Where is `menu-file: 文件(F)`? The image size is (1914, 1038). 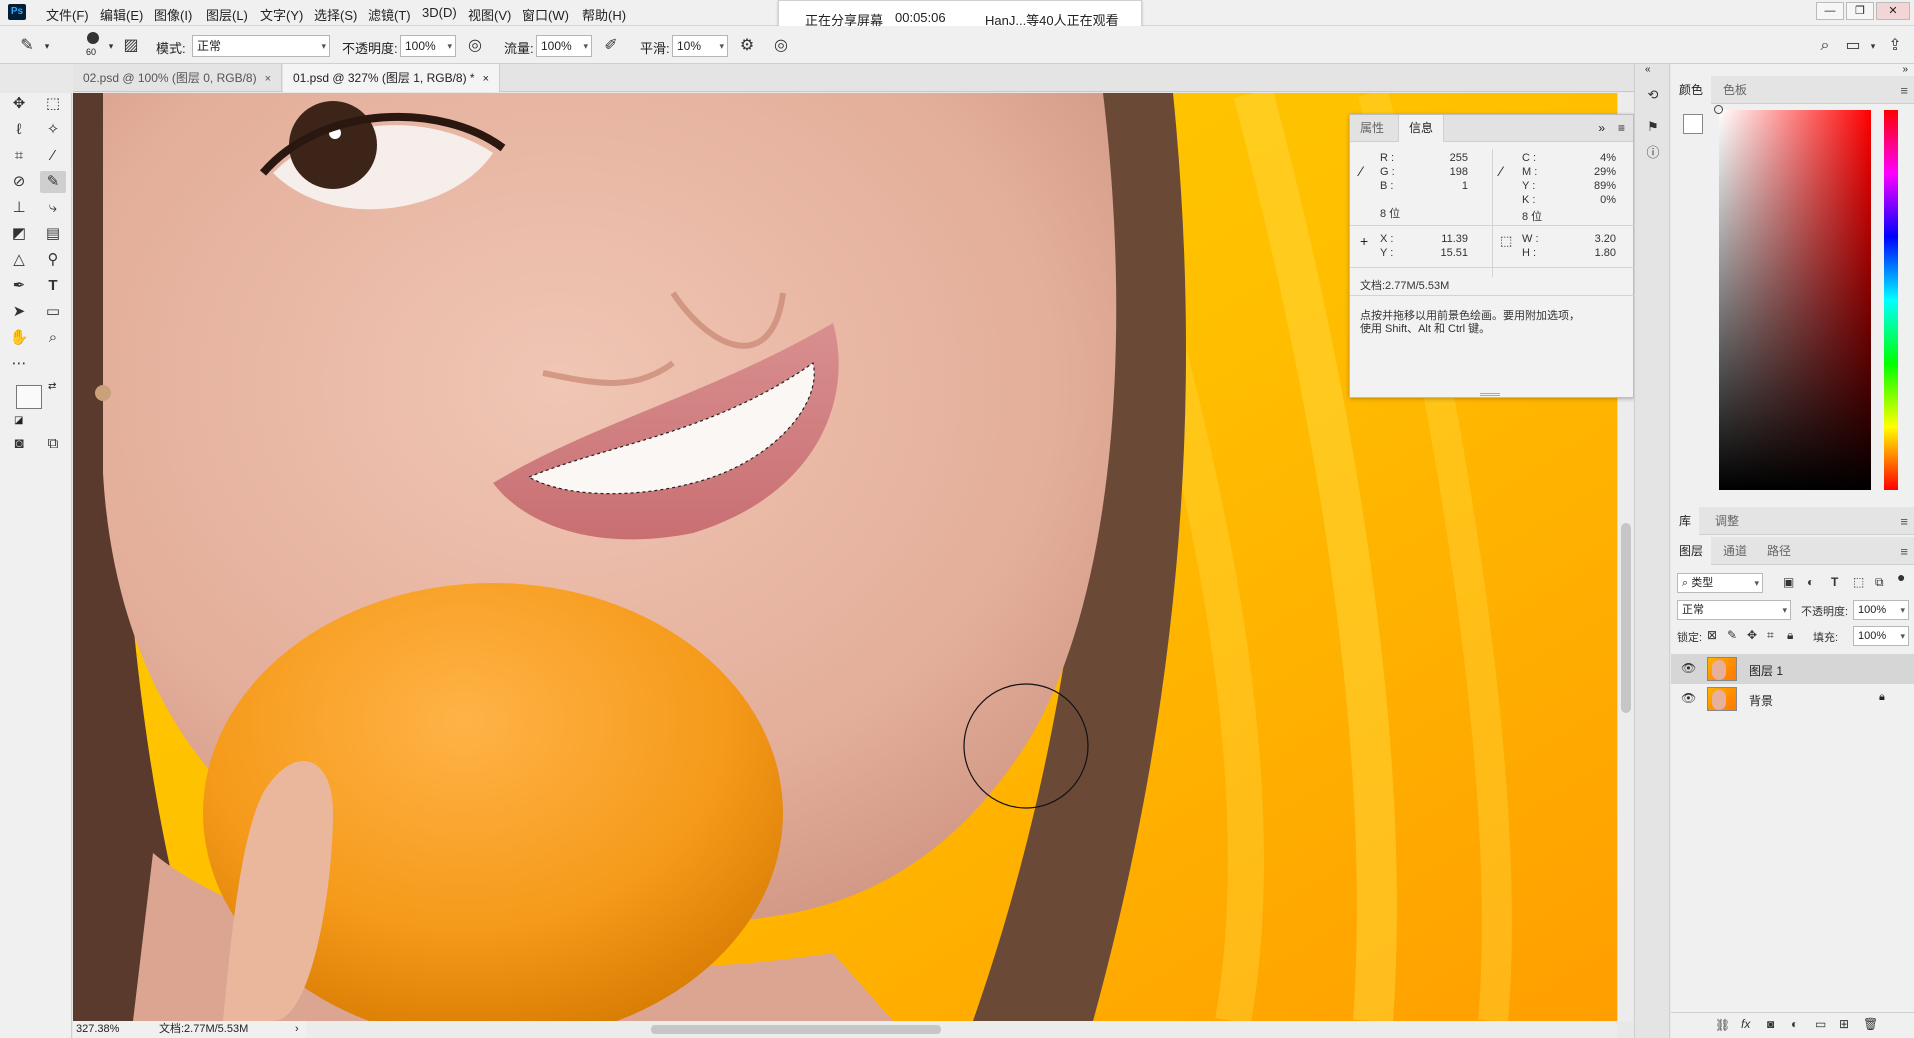 menu-file: 文件(F) is located at coordinates (67, 14).